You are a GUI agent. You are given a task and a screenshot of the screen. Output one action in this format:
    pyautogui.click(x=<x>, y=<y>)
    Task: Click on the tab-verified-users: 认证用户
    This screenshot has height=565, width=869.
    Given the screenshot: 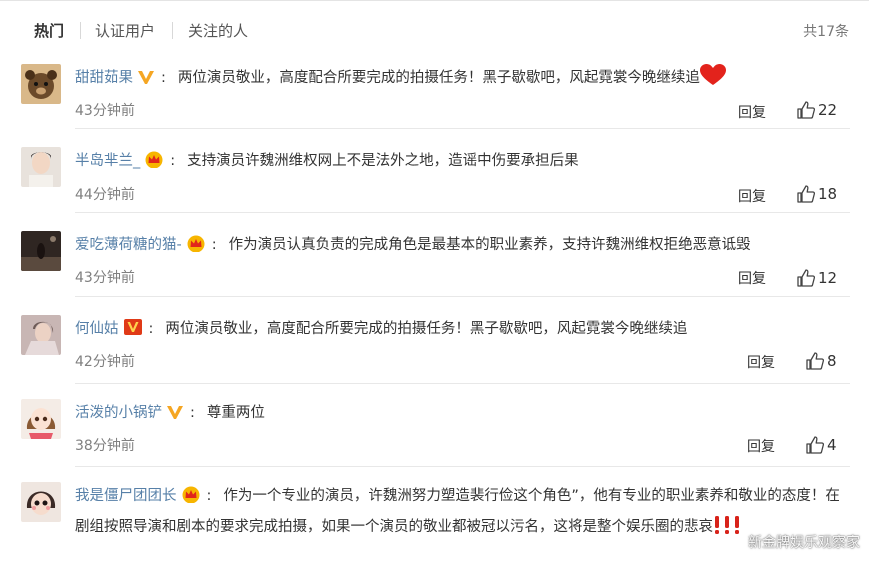 What is the action you would take?
    pyautogui.click(x=125, y=30)
    